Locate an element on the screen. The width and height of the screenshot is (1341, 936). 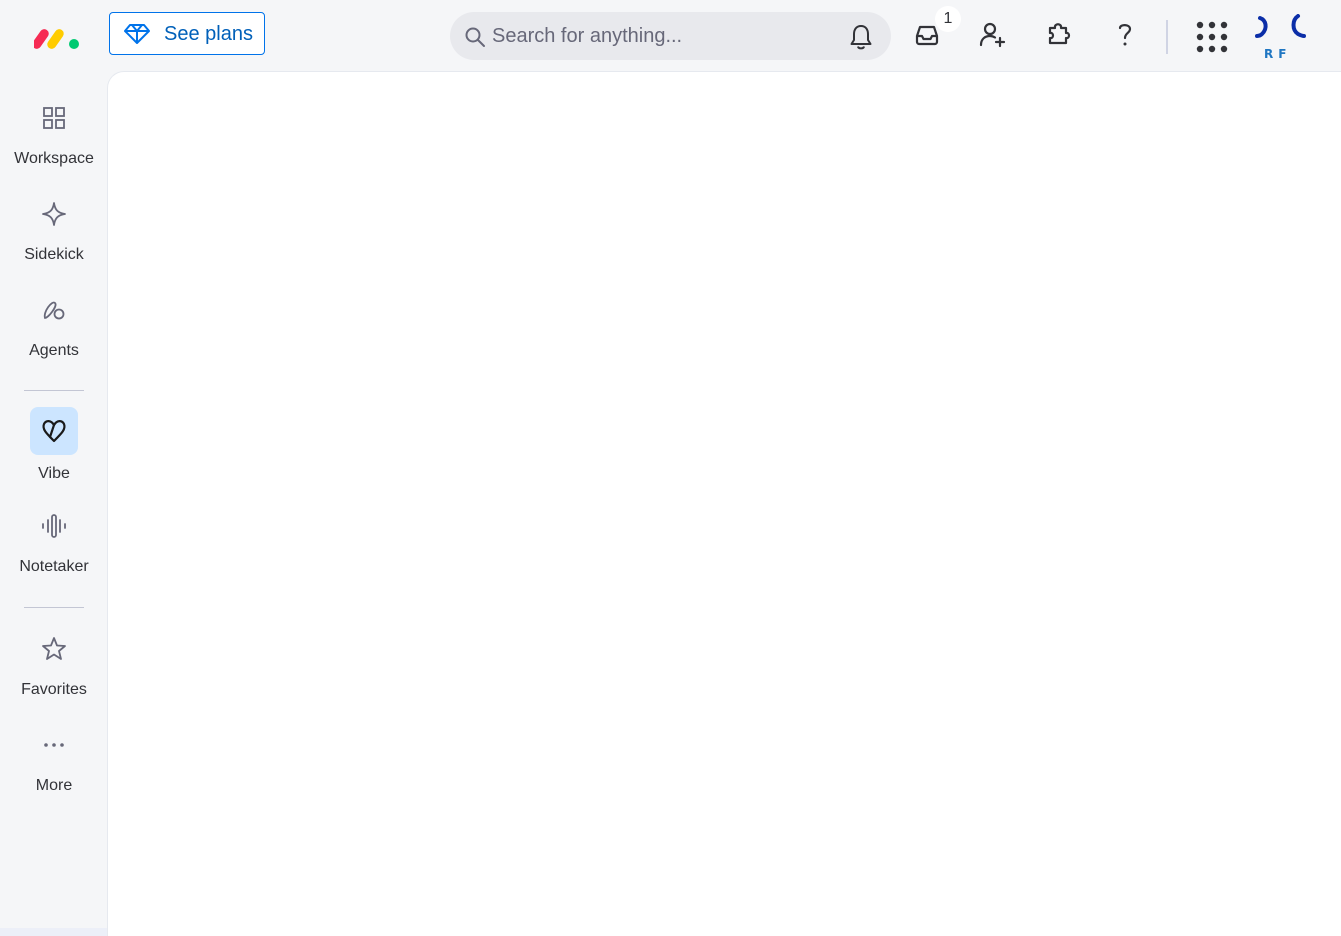
invite-user-icon is located at coordinates (992, 35).